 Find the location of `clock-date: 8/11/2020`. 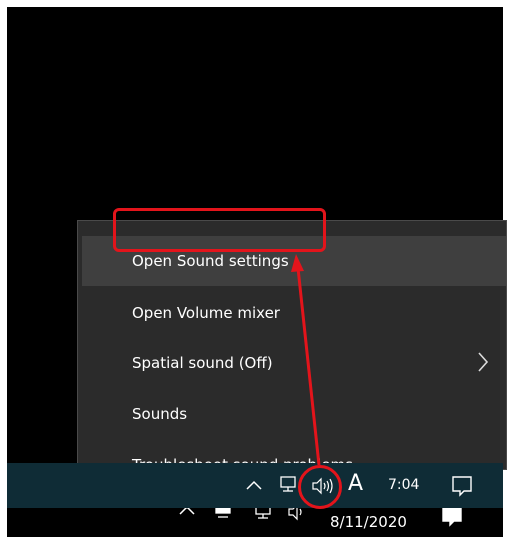

clock-date: 8/11/2020 is located at coordinates (368, 522).